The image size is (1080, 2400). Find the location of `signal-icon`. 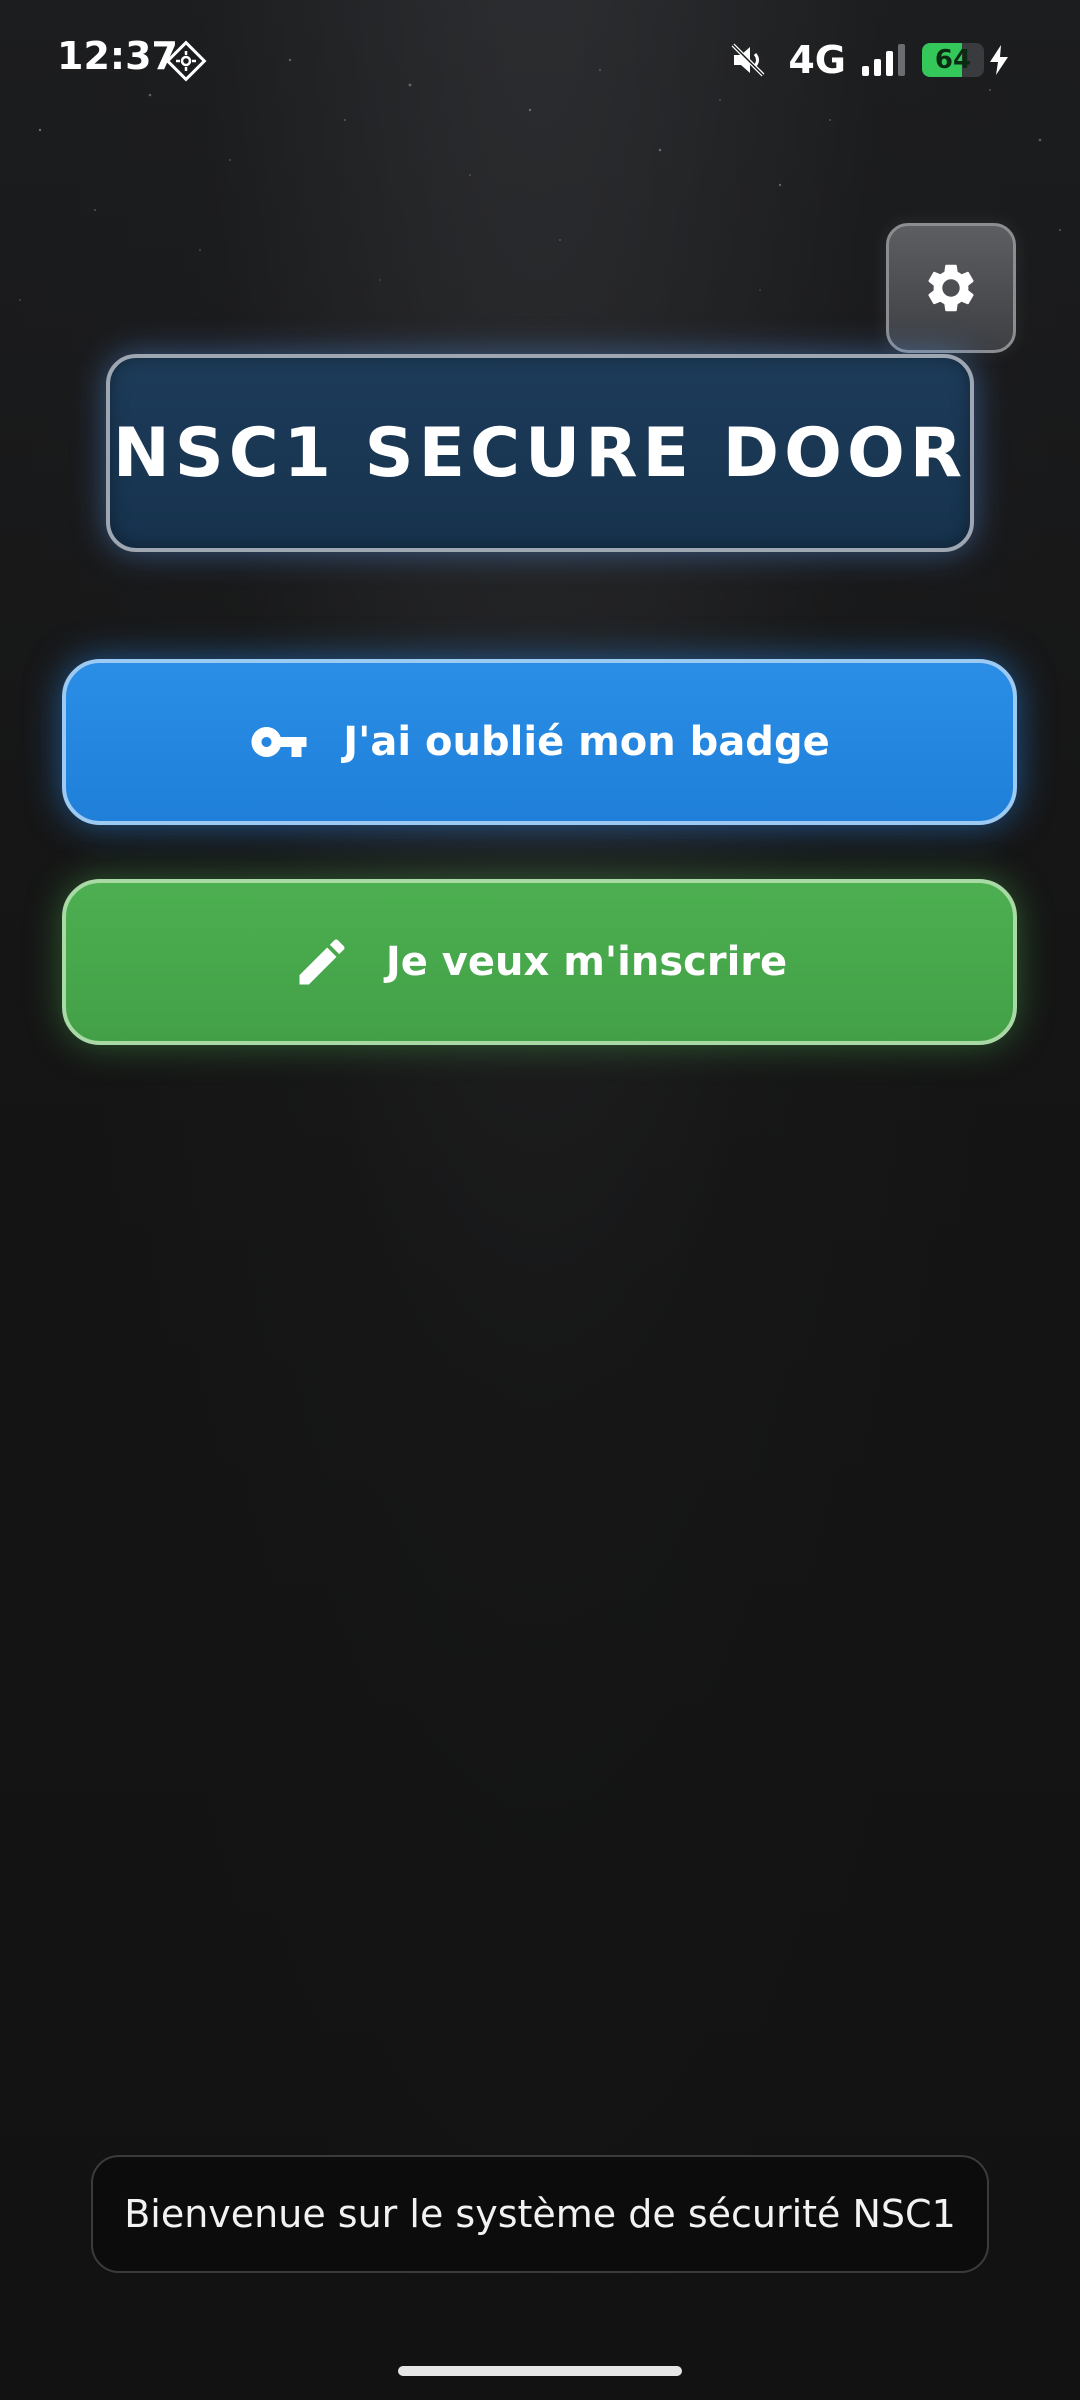

signal-icon is located at coordinates (883, 60).